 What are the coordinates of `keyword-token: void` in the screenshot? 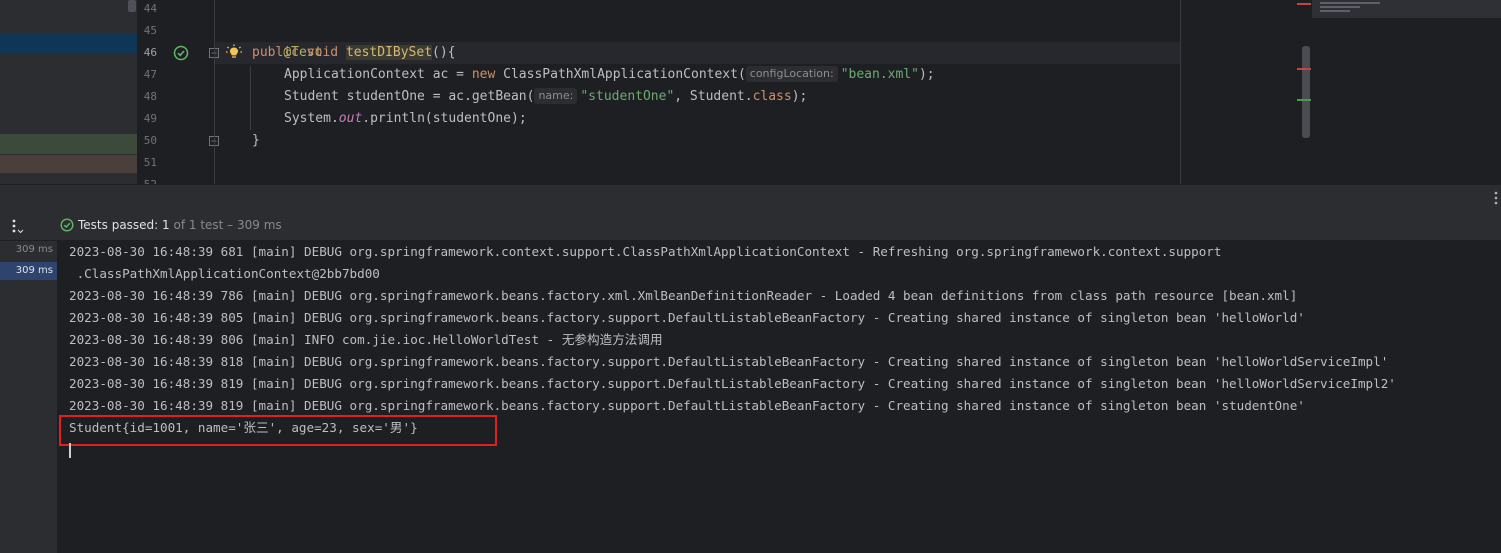 It's located at (322, 52).